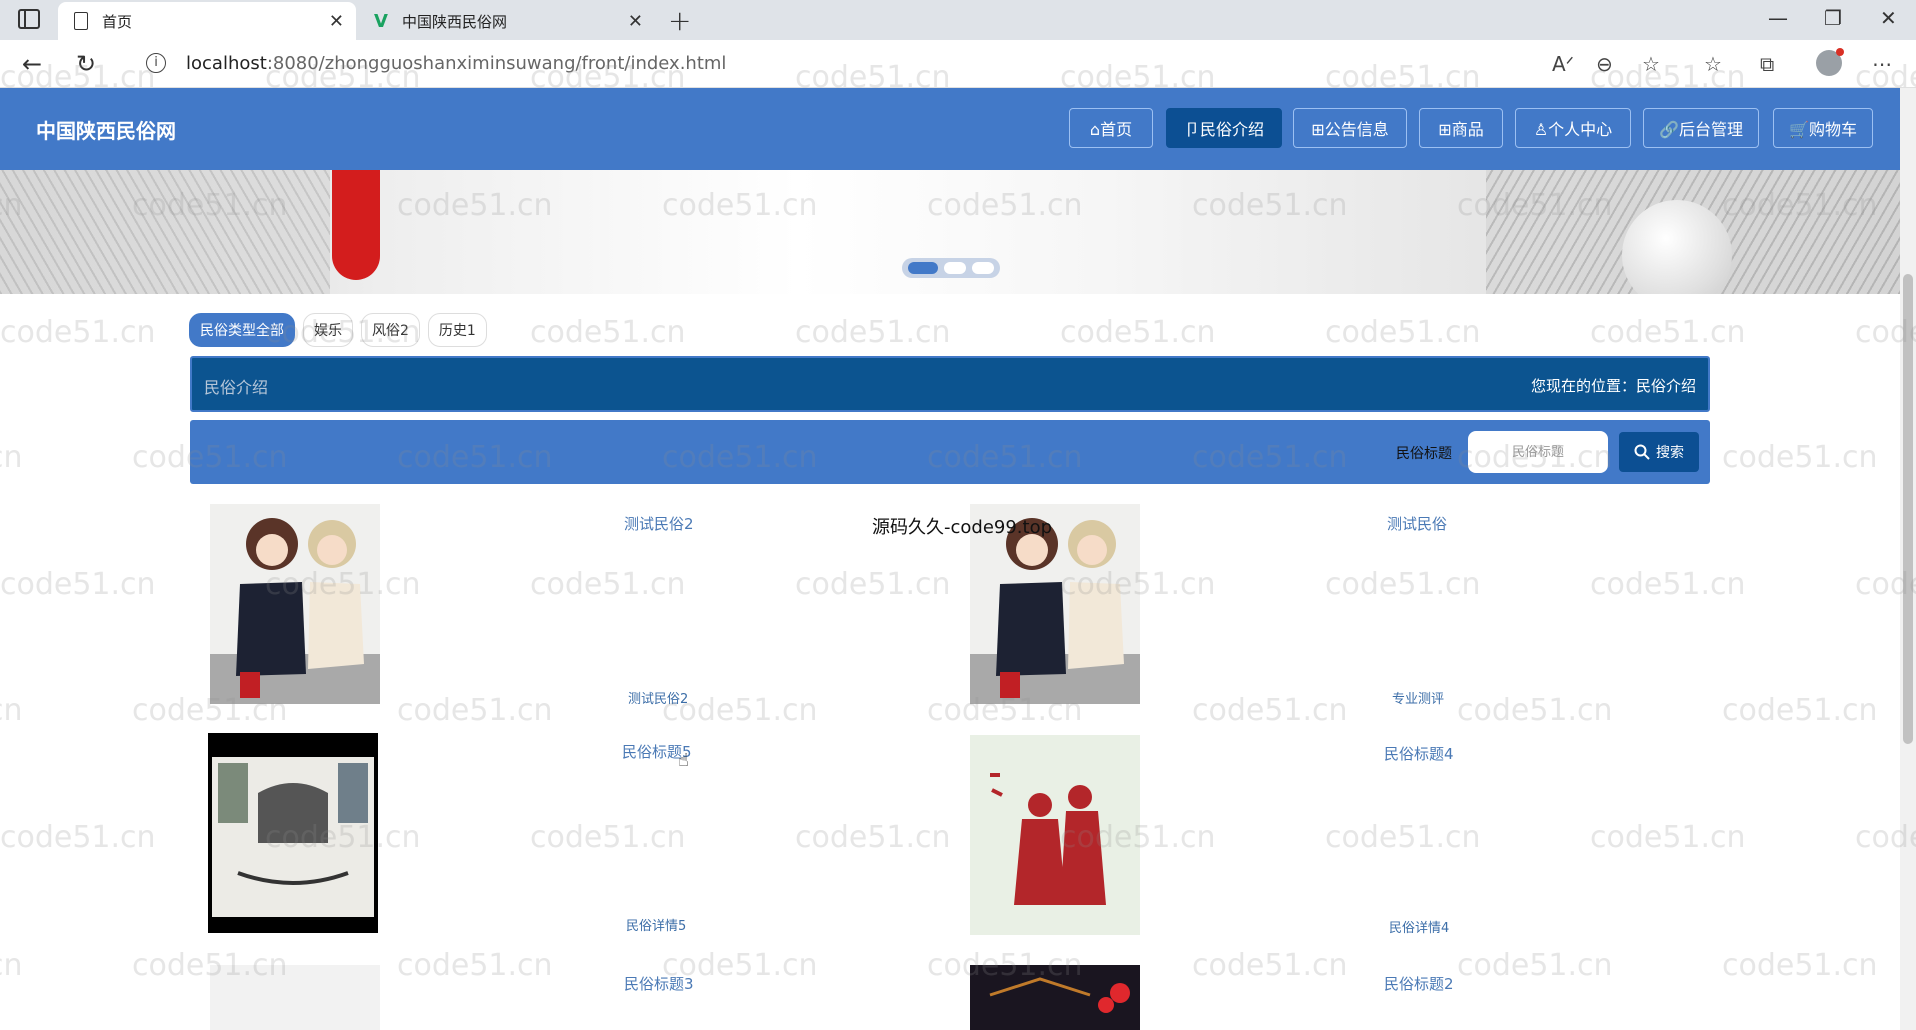 This screenshot has height=1030, width=1916. I want to click on favorite-add-icon: ☆, so click(1651, 64).